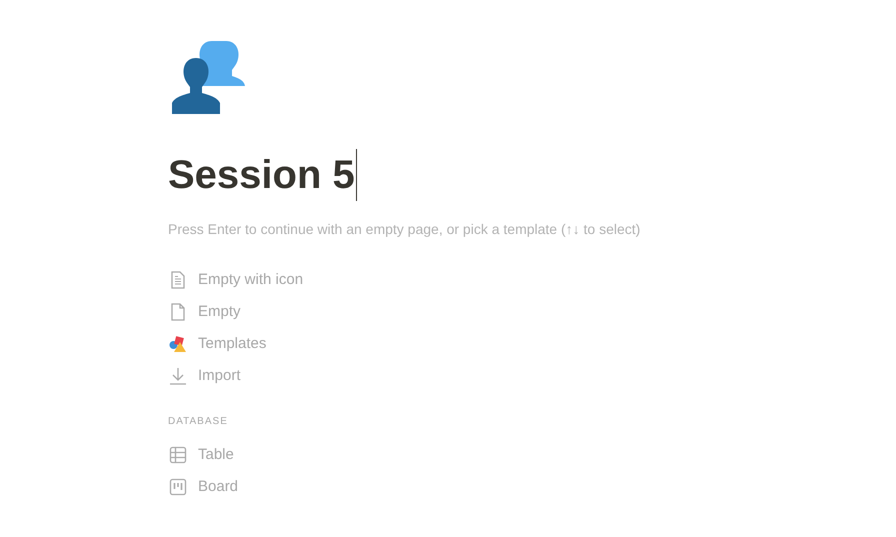 The image size is (896, 537). I want to click on page-title: Session 5, so click(261, 175).